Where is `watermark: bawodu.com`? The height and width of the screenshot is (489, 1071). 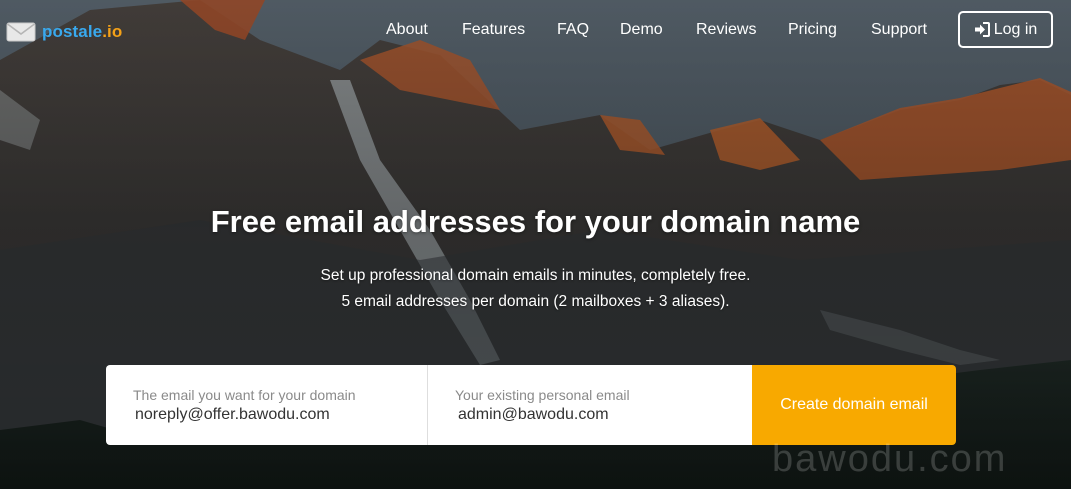 watermark: bawodu.com is located at coordinates (890, 459).